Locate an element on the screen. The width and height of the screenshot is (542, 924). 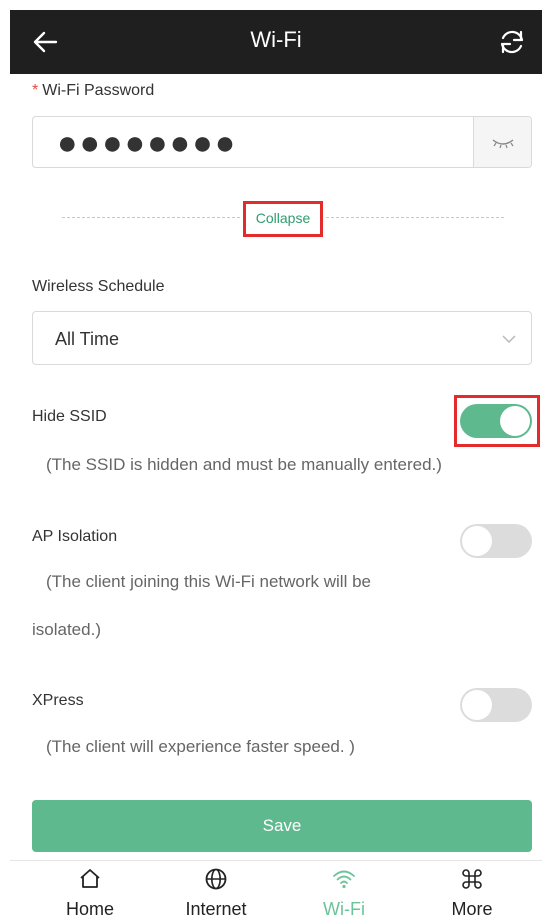
page-title: Wi-Fi is located at coordinates (276, 39).